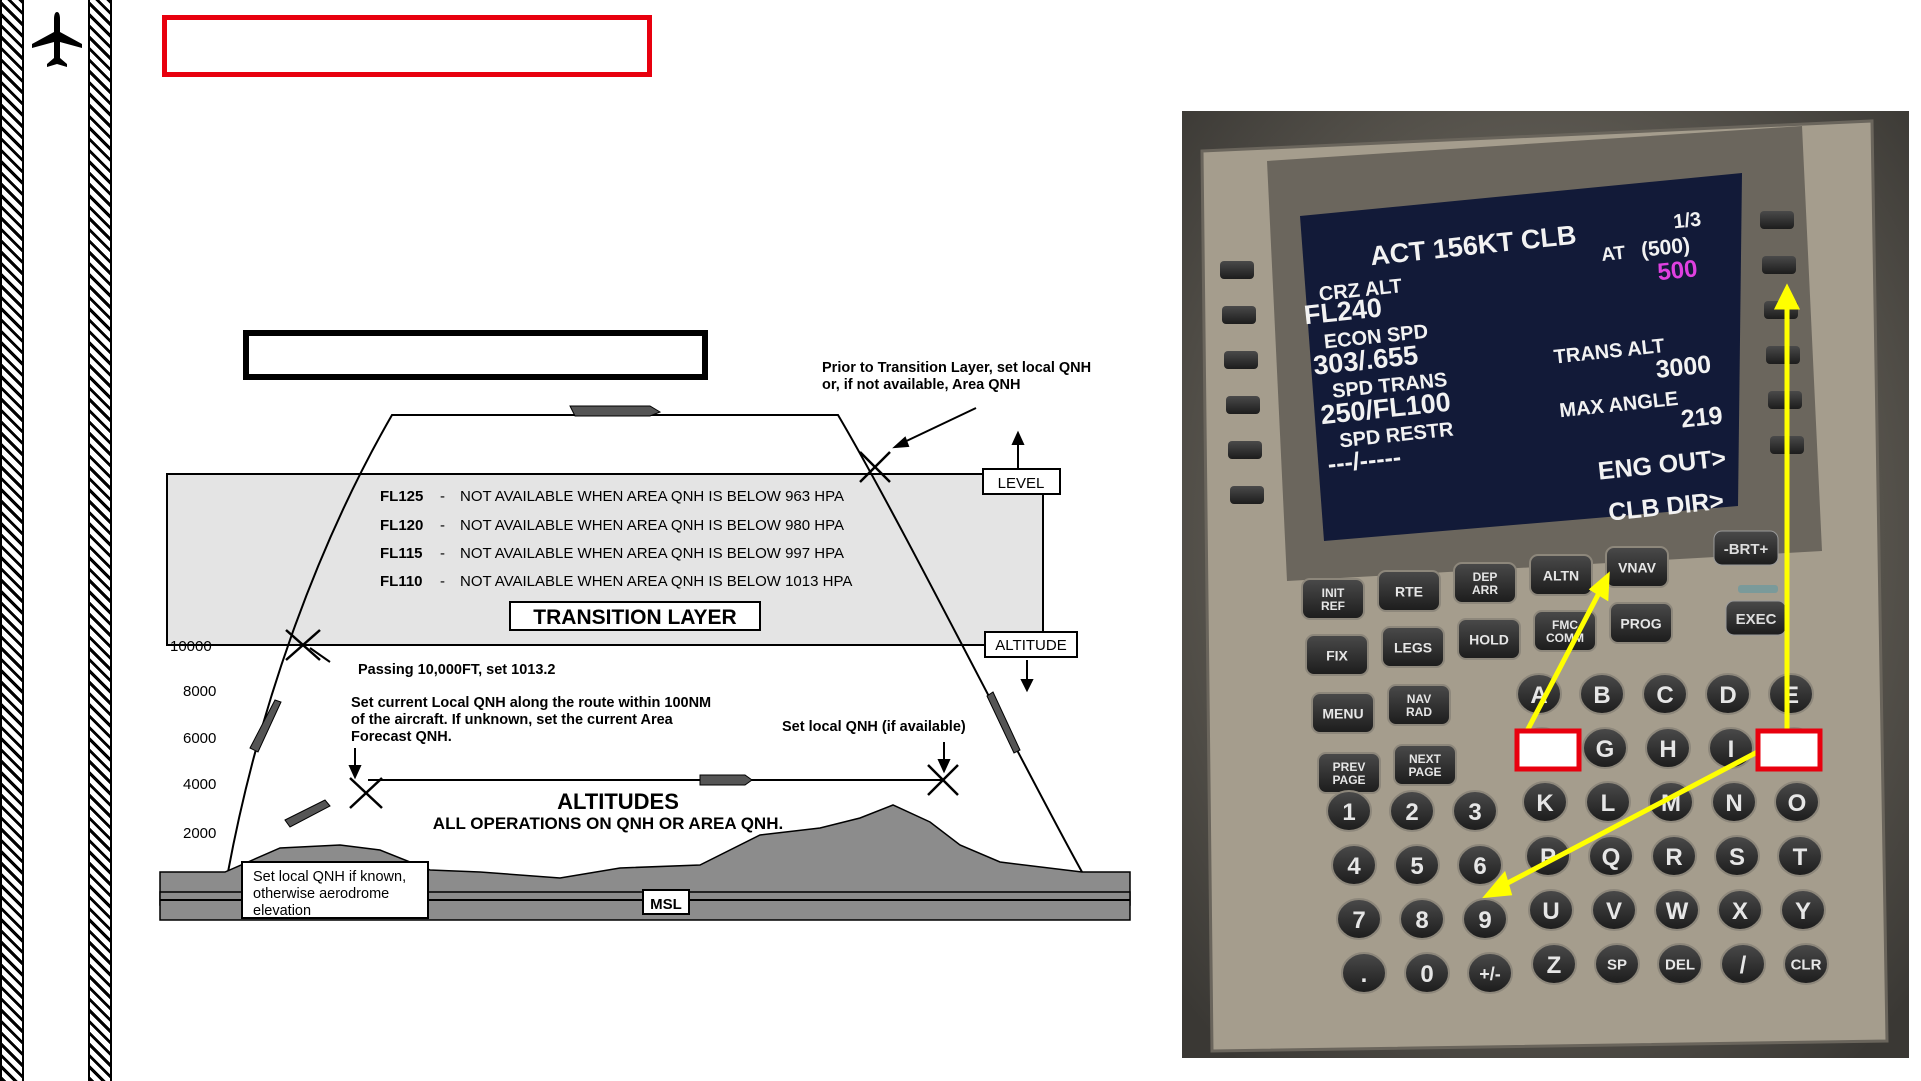 The width and height of the screenshot is (1921, 1081). I want to click on key-digit-1: 1, so click(1349, 811).